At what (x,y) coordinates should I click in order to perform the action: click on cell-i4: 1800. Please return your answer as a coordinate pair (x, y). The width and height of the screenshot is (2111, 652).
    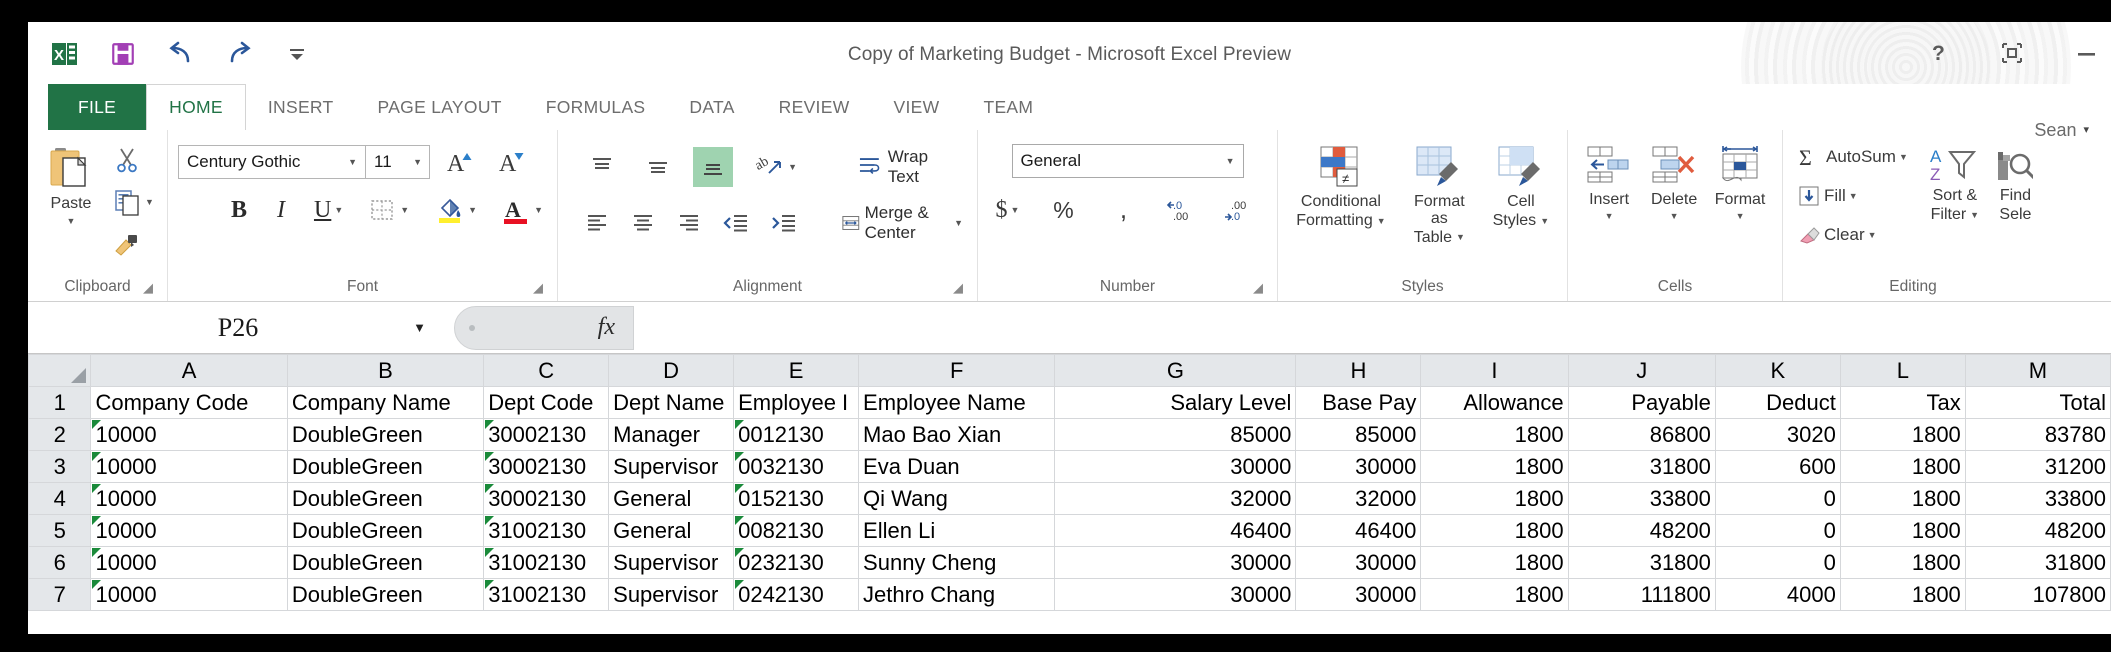
    Looking at the image, I should click on (1494, 498).